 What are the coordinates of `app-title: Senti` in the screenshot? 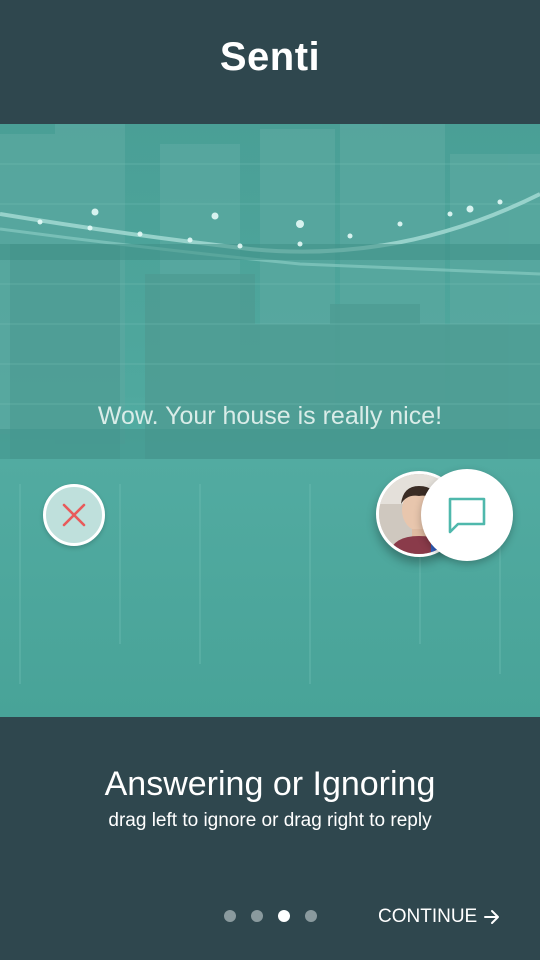 It's located at (270, 56).